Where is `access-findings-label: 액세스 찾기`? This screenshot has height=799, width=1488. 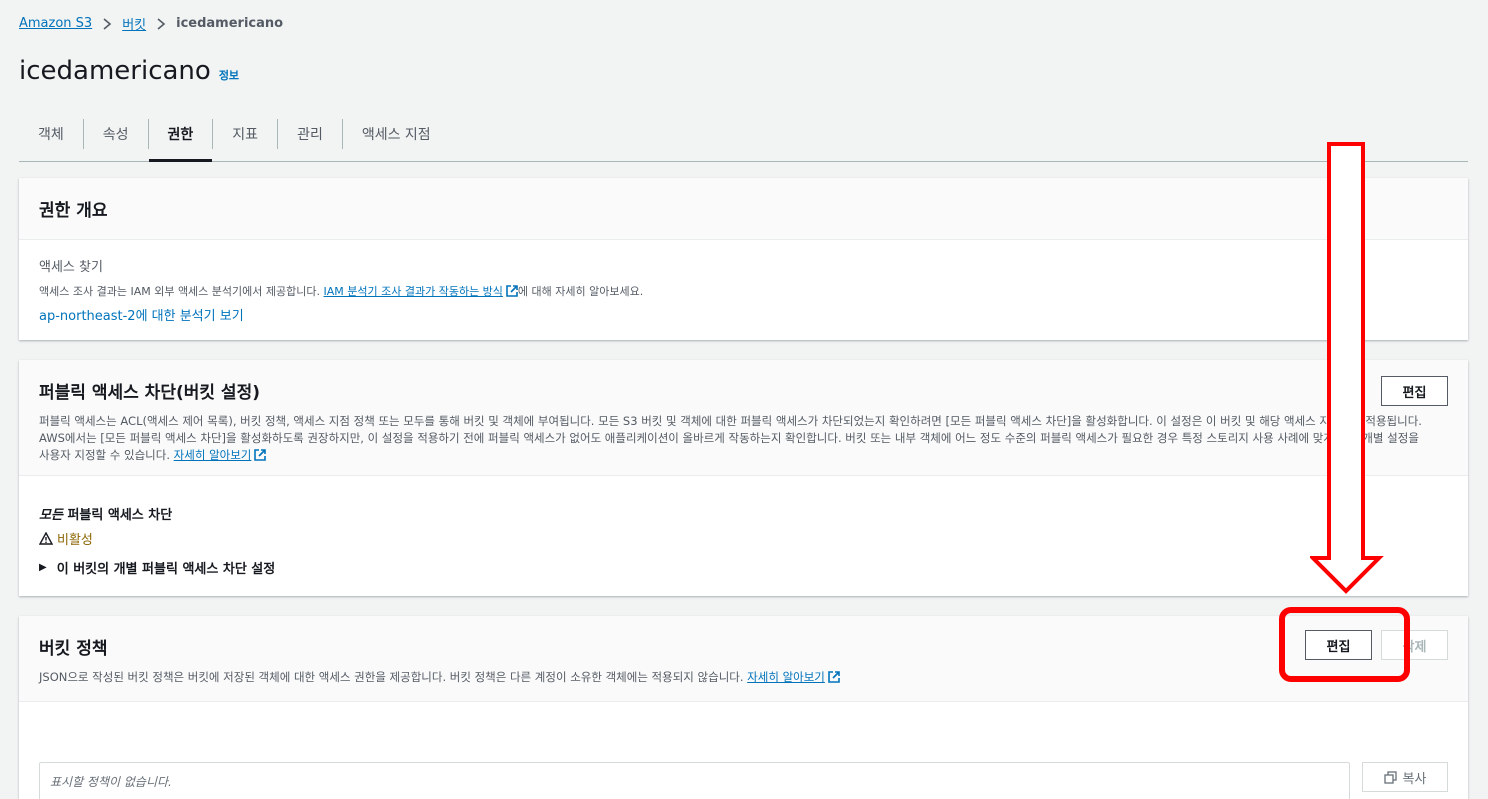
access-findings-label: 액세스 찾기 is located at coordinates (71, 267).